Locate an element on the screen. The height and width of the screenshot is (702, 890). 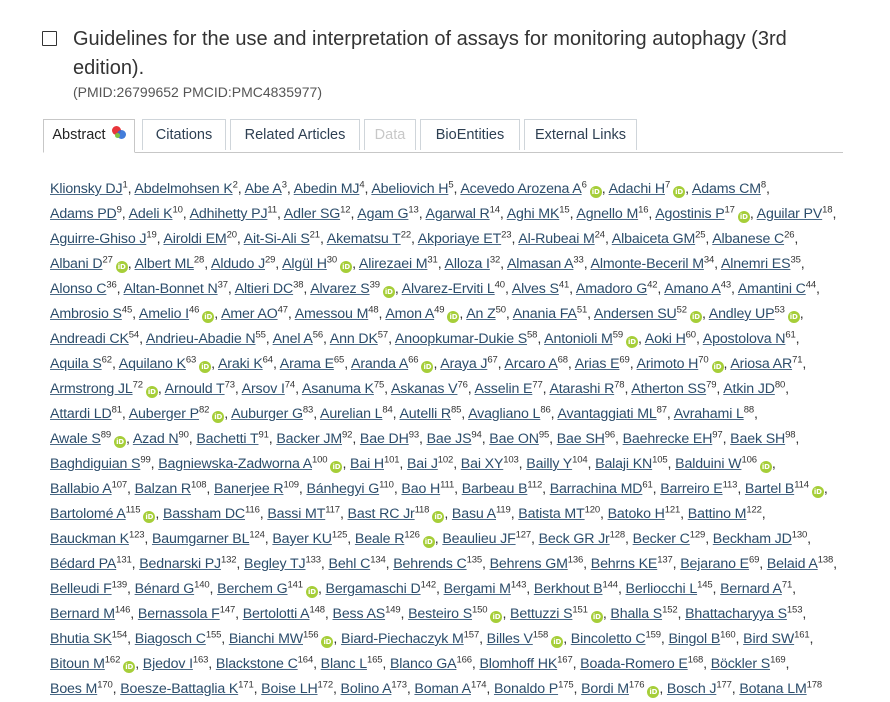
author-name-link: Basu A is located at coordinates (474, 514).